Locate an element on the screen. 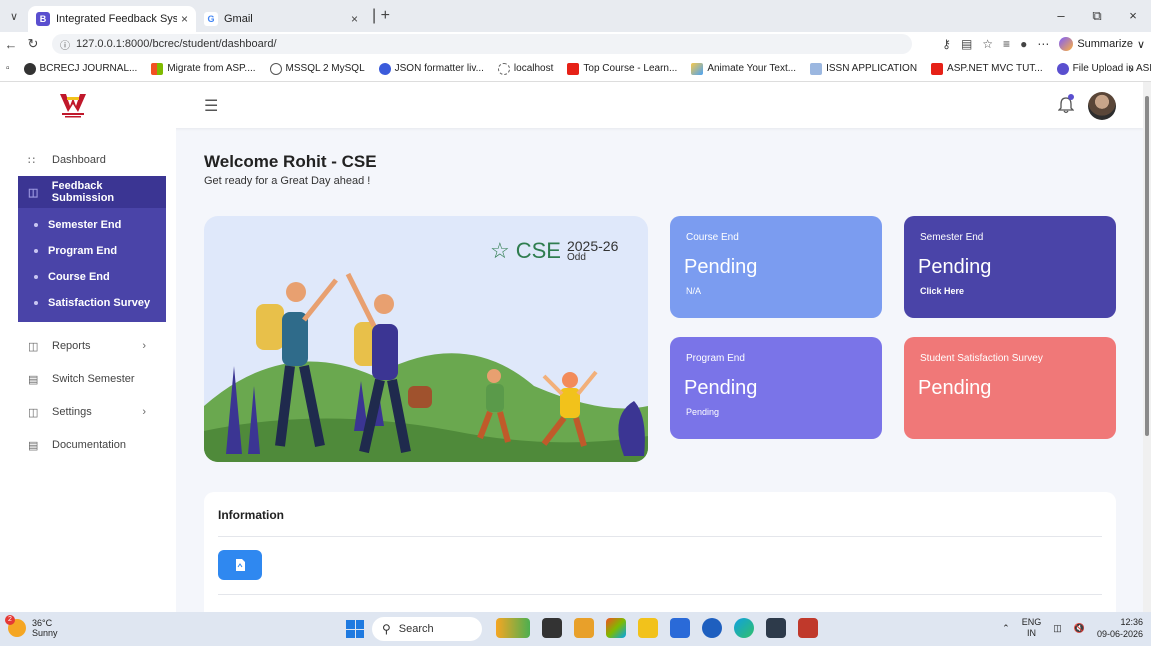  card-program-end: Program End Pending Pending is located at coordinates (776, 388).